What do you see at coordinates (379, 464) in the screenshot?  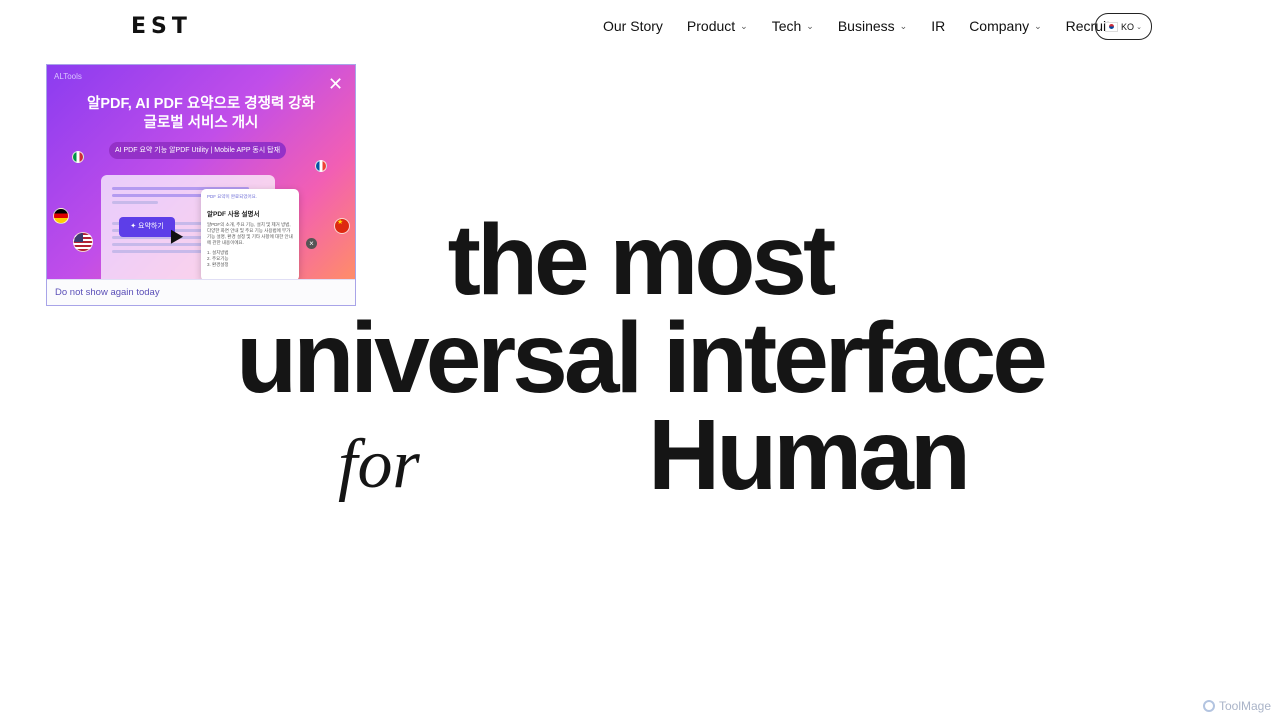 I see `hero-for: for` at bounding box center [379, 464].